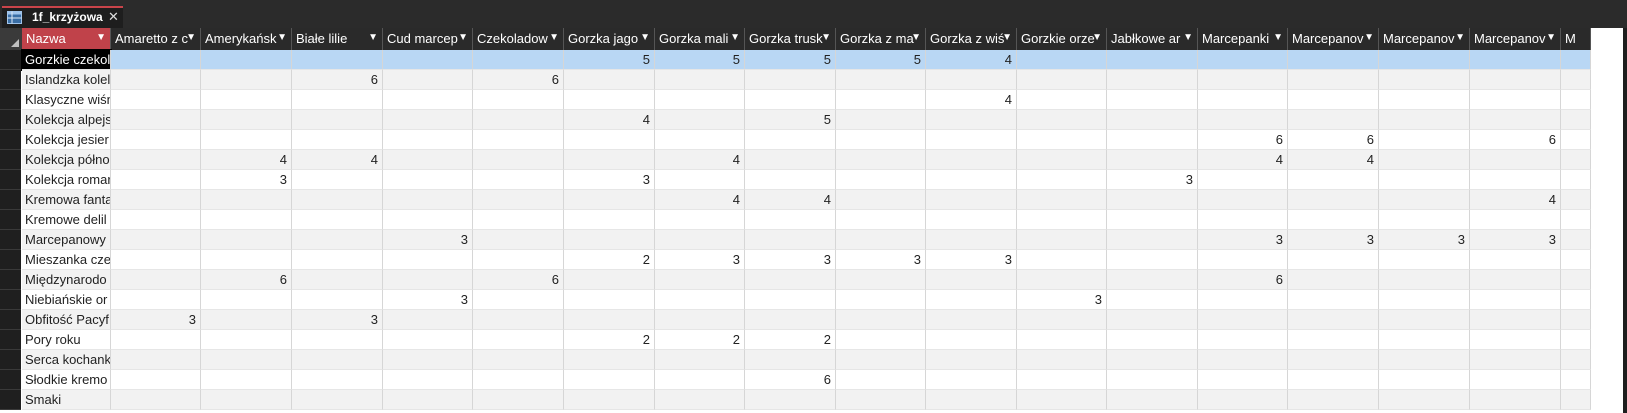  I want to click on column-header: Cud marcep ▼, so click(428, 39).